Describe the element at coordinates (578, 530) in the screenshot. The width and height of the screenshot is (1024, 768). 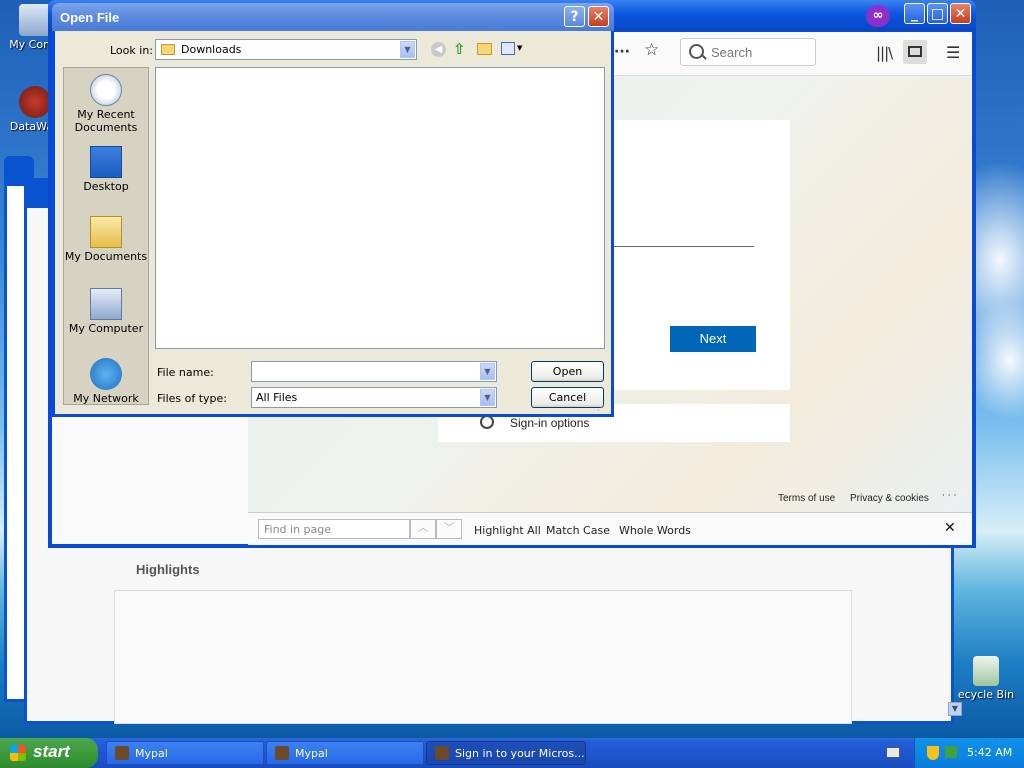
I see `match-case-toggle: Match Case` at that location.